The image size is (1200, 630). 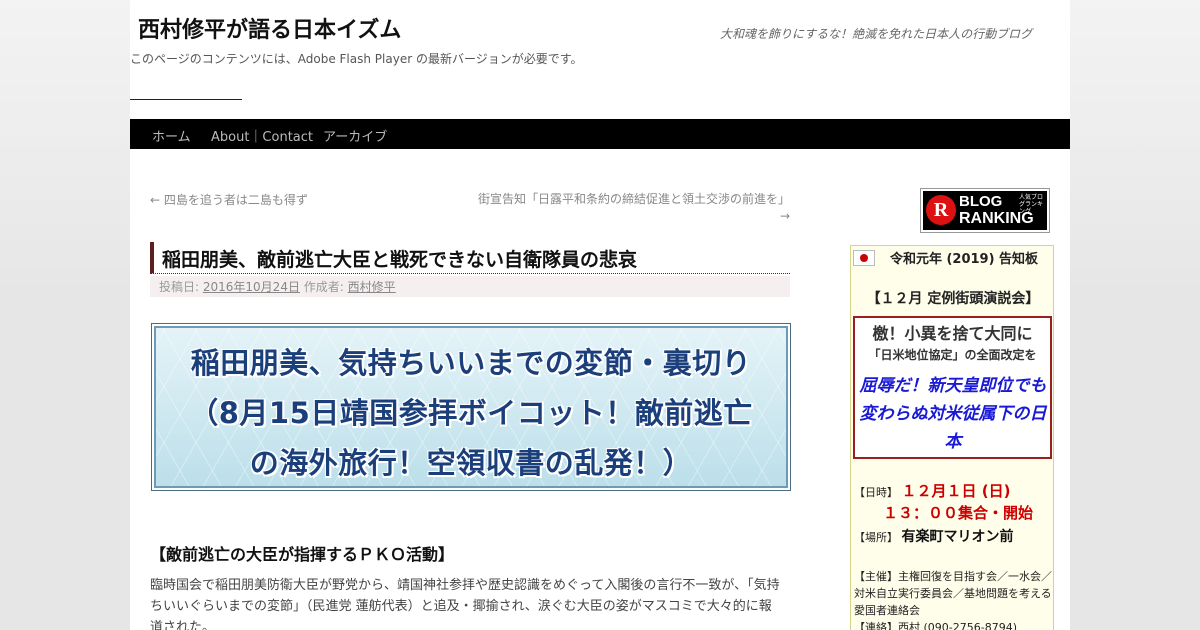 I want to click on main-menu: ホーム About｜Contact アーカイブ, so click(x=600, y=134).